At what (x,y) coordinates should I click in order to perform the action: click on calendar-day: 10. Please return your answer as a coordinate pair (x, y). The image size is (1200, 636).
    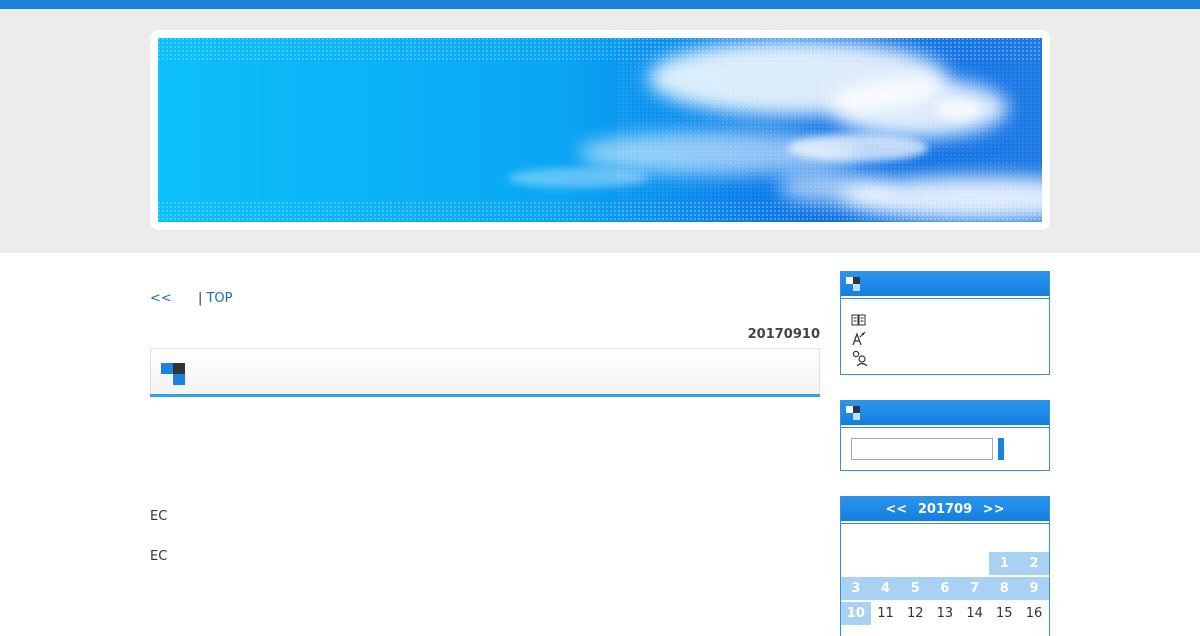
    Looking at the image, I should click on (856, 613).